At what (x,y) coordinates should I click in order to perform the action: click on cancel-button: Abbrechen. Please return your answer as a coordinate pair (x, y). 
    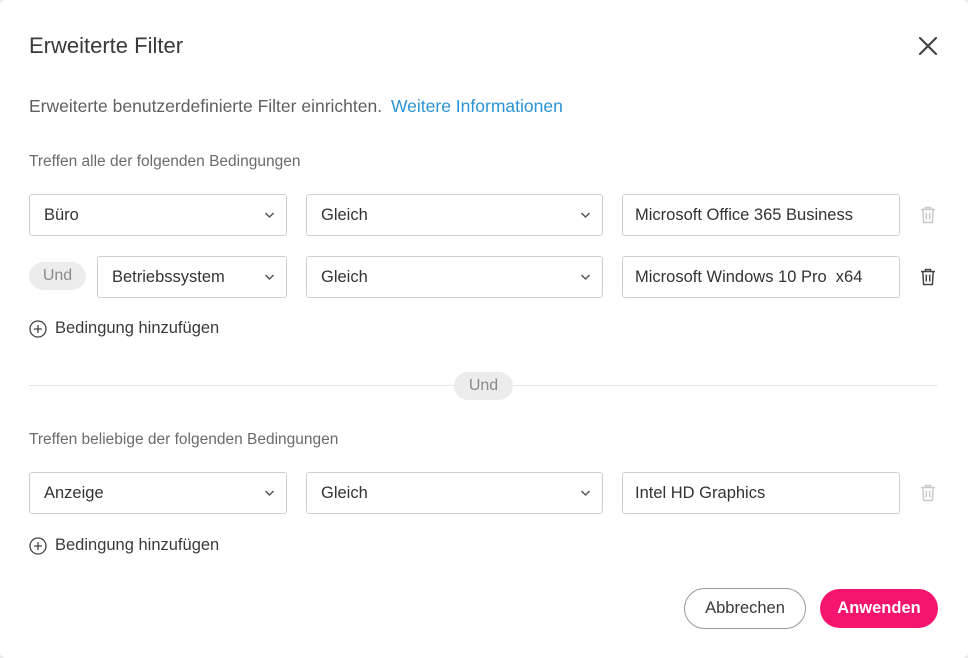
    Looking at the image, I should click on (745, 608).